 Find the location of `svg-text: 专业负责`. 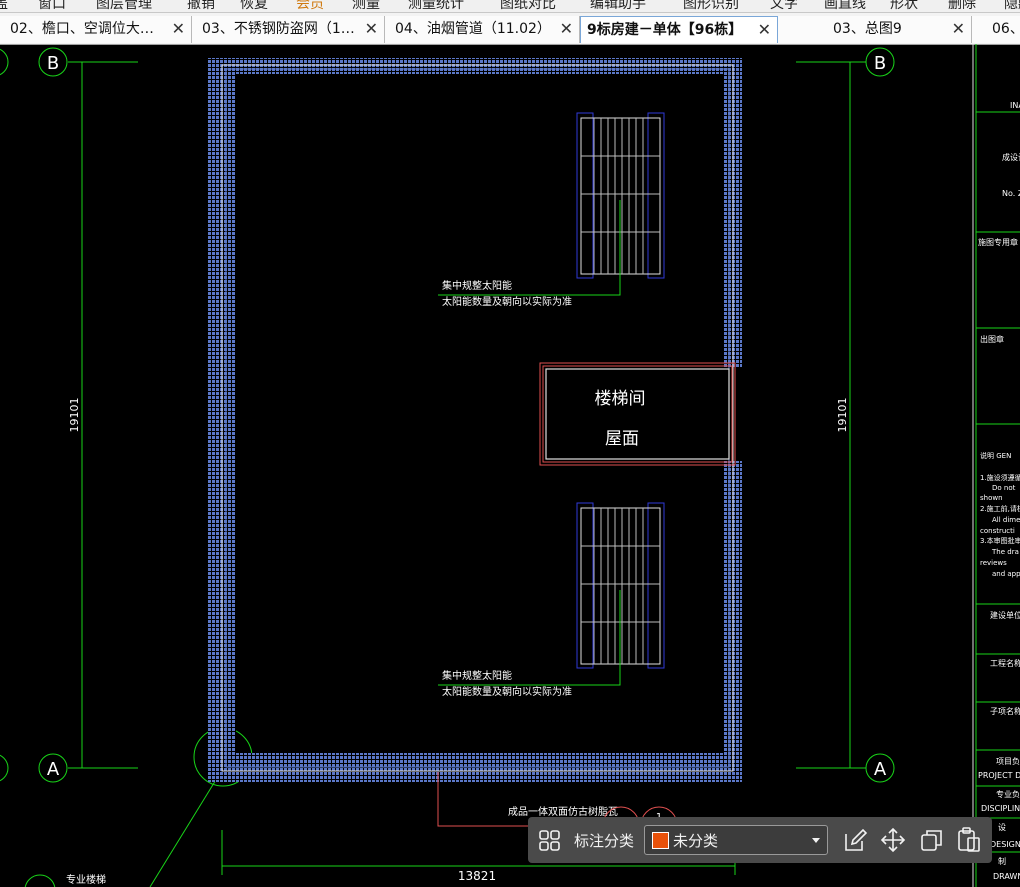

svg-text: 专业负责 is located at coordinates (1008, 794).